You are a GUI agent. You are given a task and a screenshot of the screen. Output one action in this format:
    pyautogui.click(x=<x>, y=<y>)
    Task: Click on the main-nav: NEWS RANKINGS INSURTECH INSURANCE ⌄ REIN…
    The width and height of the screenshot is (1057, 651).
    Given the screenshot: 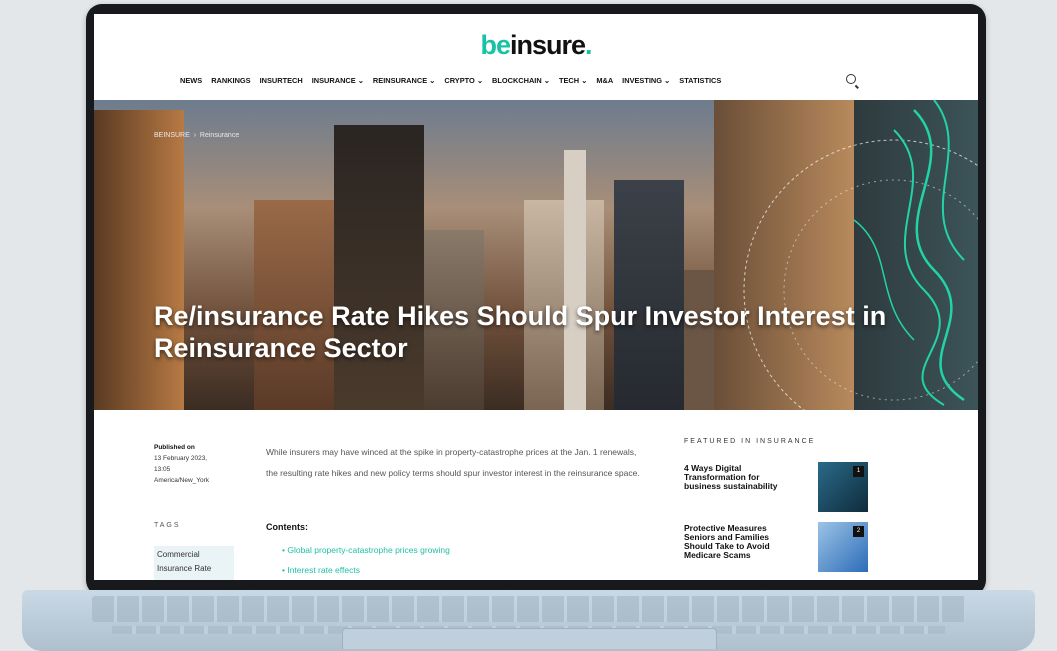 What is the action you would take?
    pyautogui.click(x=450, y=80)
    